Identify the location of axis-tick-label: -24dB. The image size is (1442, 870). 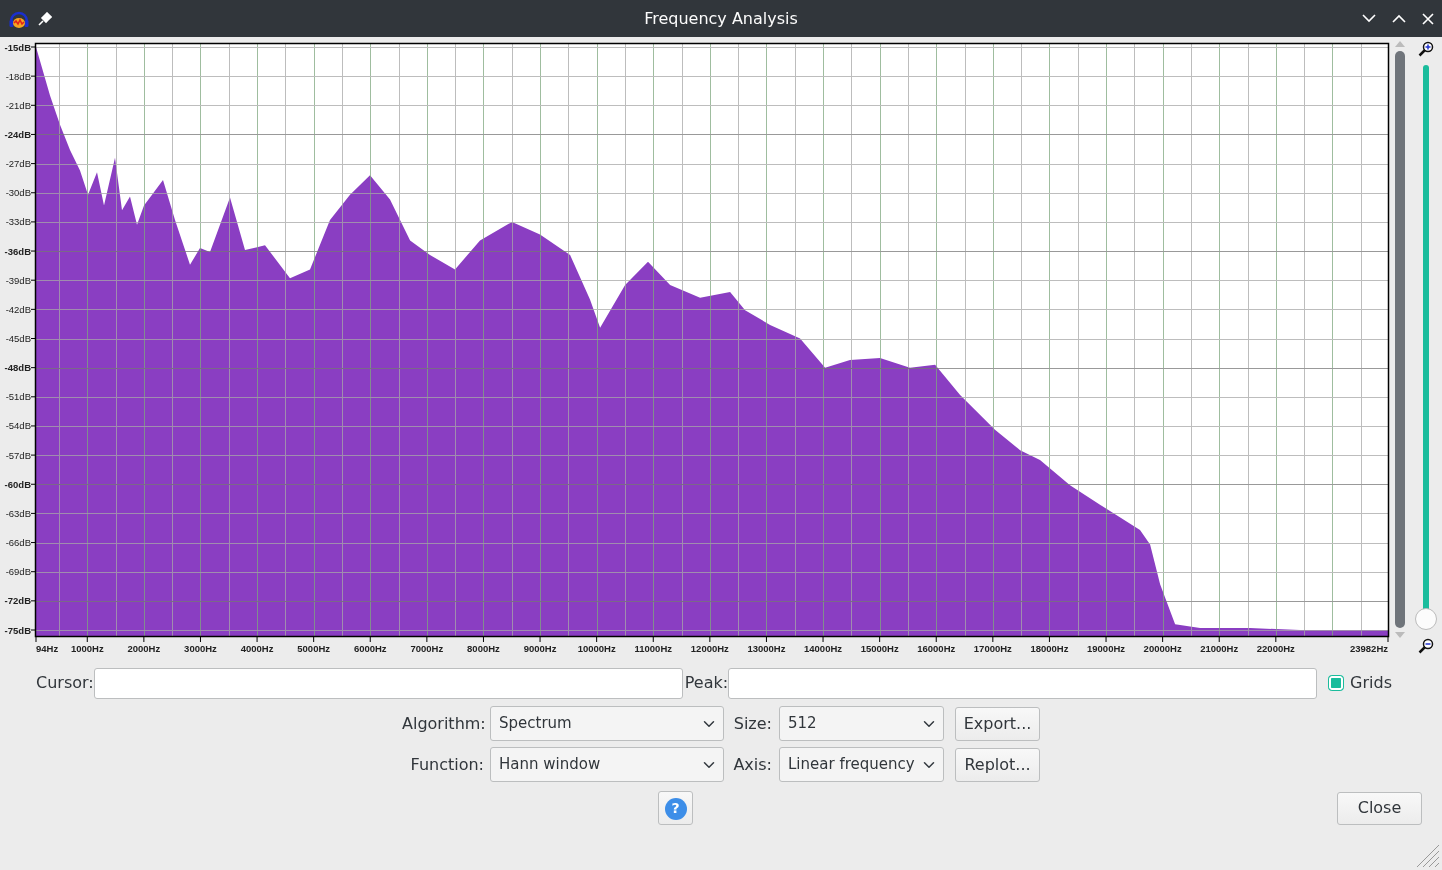
(17, 134).